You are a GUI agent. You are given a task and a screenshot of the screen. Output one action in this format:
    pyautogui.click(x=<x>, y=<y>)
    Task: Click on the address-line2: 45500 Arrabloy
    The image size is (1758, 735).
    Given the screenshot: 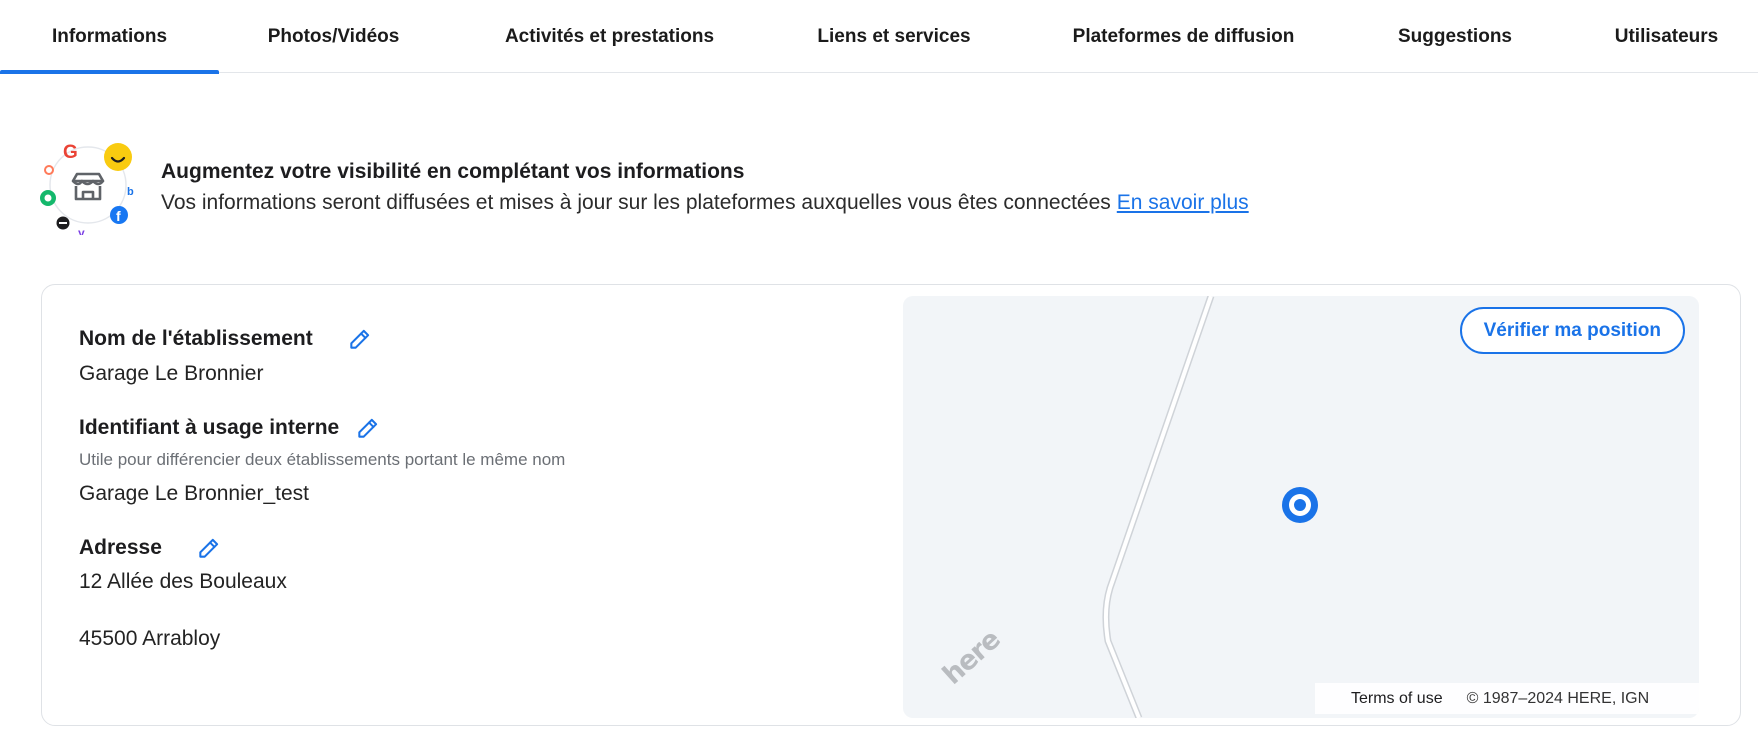 What is the action you would take?
    pyautogui.click(x=150, y=638)
    